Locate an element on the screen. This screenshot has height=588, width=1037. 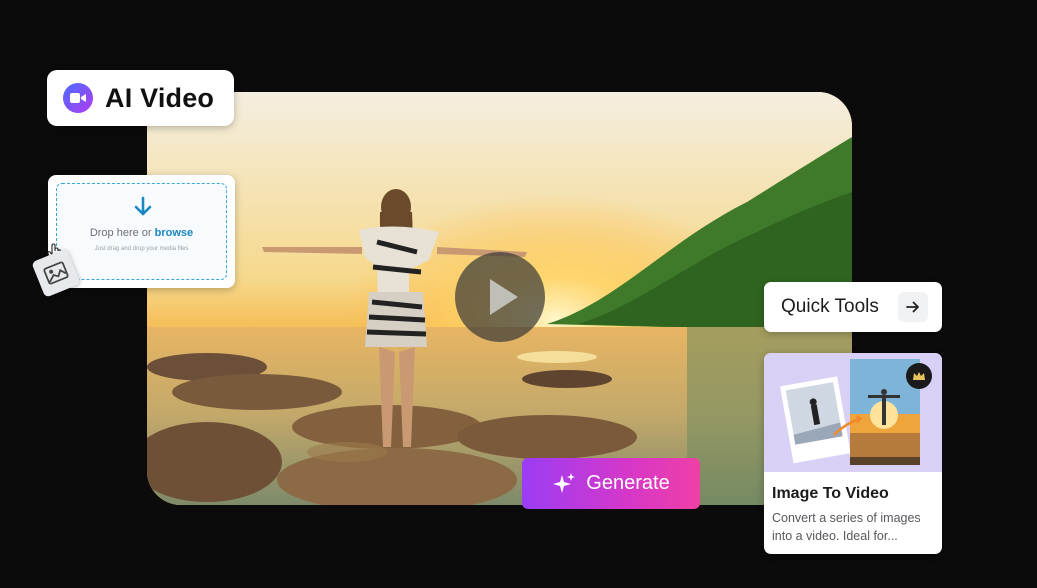
sparkle-icon is located at coordinates (564, 482).